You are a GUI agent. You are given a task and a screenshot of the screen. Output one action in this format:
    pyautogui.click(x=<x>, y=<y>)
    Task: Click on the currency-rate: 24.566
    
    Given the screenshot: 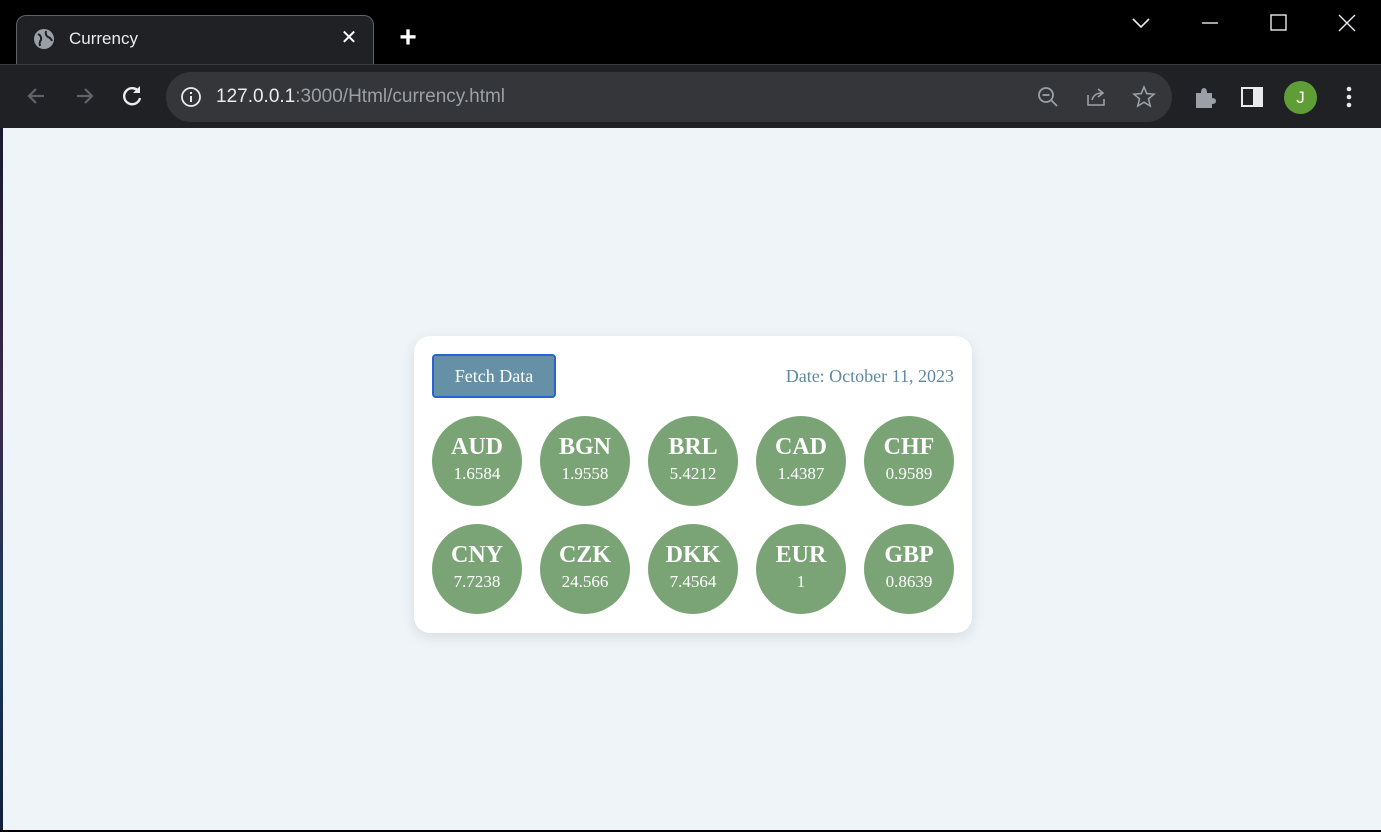 What is the action you would take?
    pyautogui.click(x=585, y=581)
    